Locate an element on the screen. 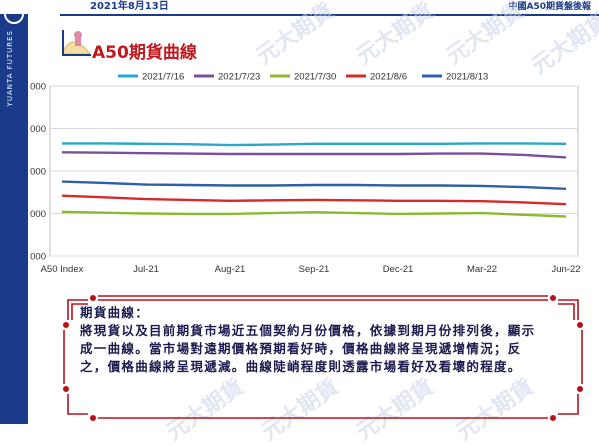 The height and width of the screenshot is (446, 599). chart-title-icon is located at coordinates (76, 43).